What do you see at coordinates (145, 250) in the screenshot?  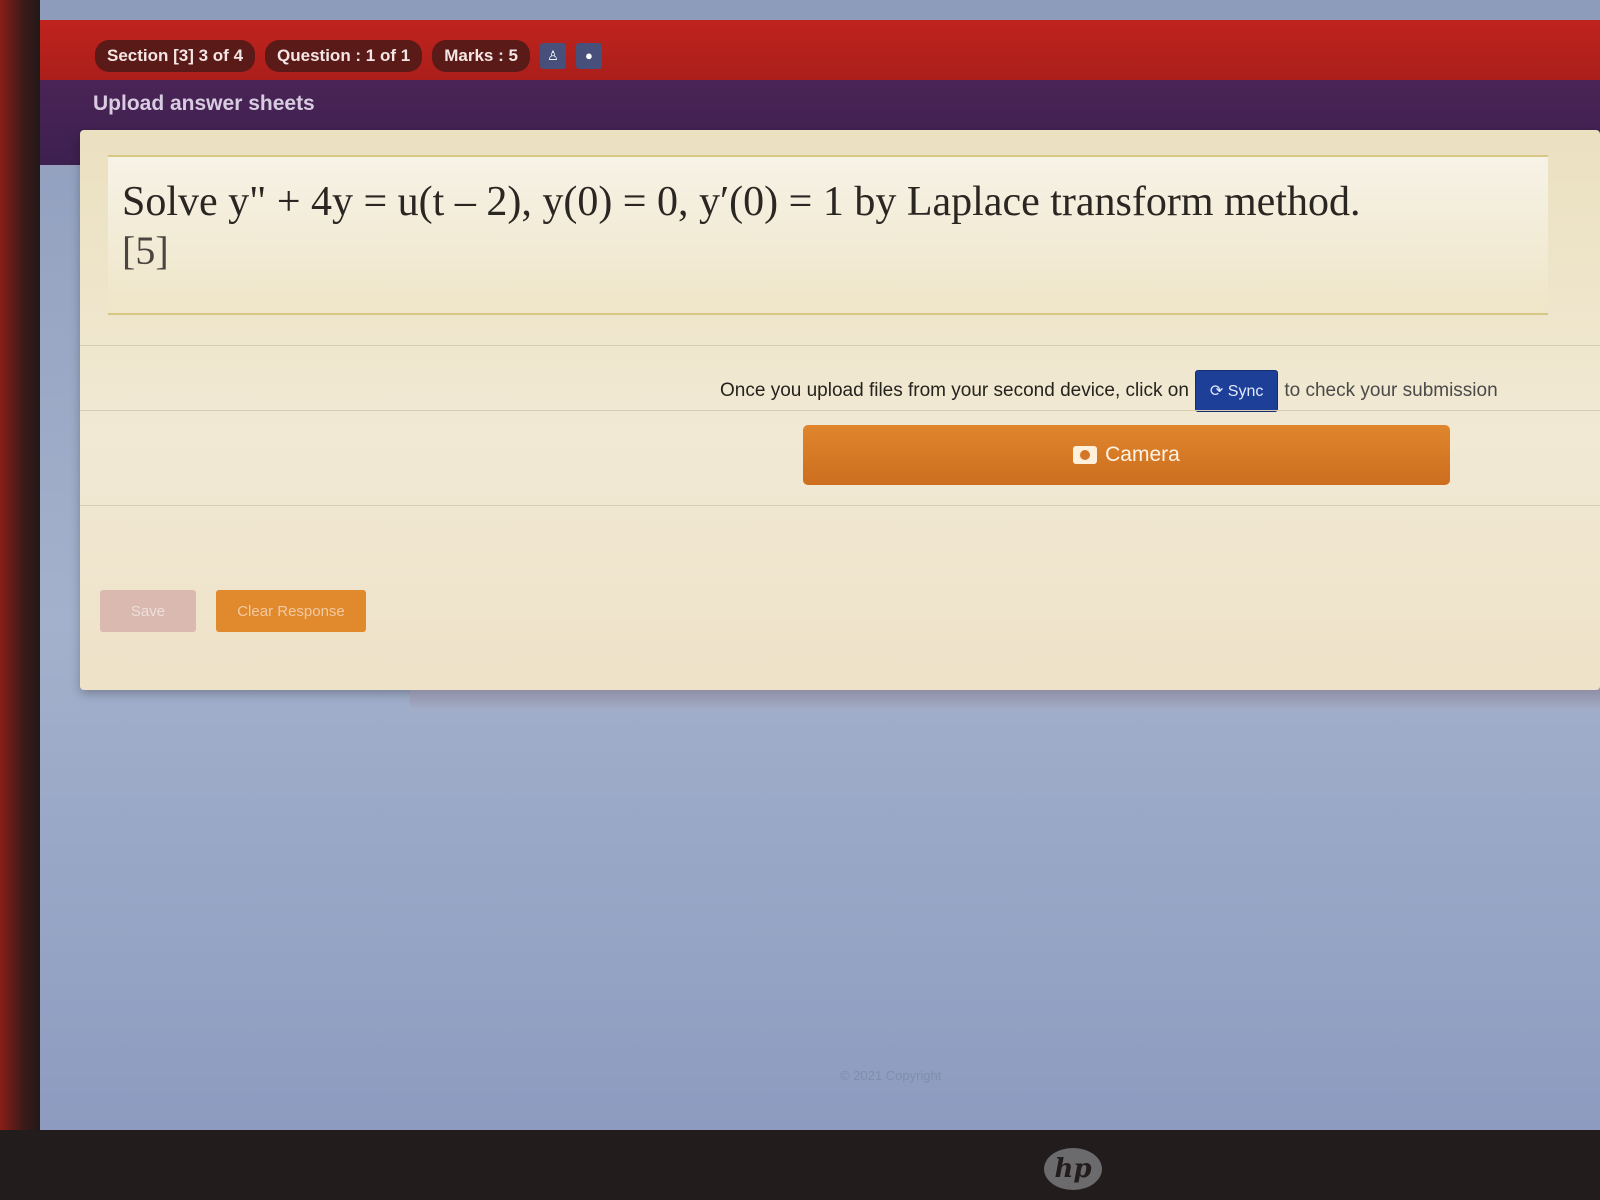 I see `question-marks: [5]` at bounding box center [145, 250].